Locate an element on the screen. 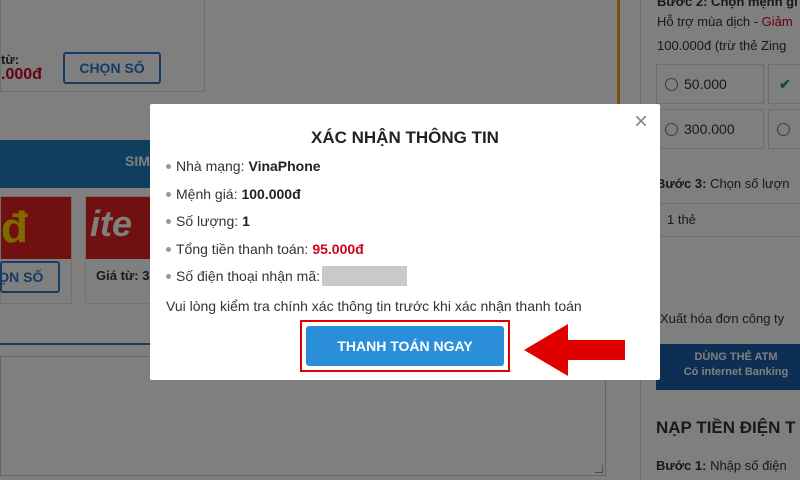 The width and height of the screenshot is (800, 480). info-total: Tổng tiền thanh toán: 95.000đ is located at coordinates (286, 255).